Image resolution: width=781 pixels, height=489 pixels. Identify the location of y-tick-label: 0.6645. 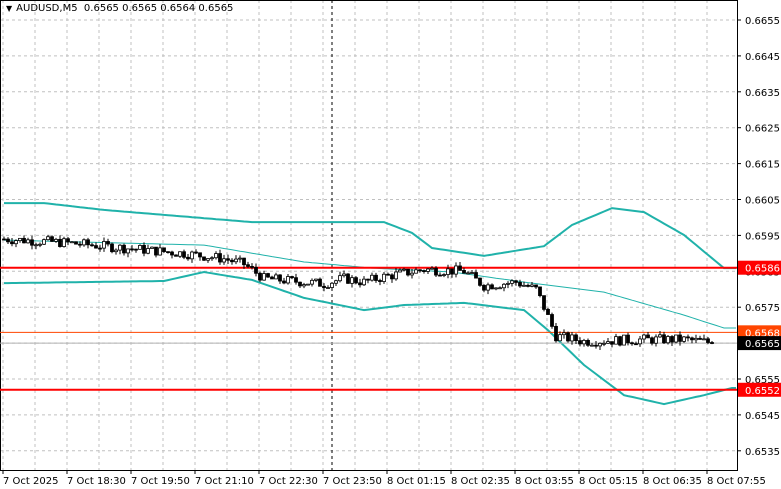
(762, 57).